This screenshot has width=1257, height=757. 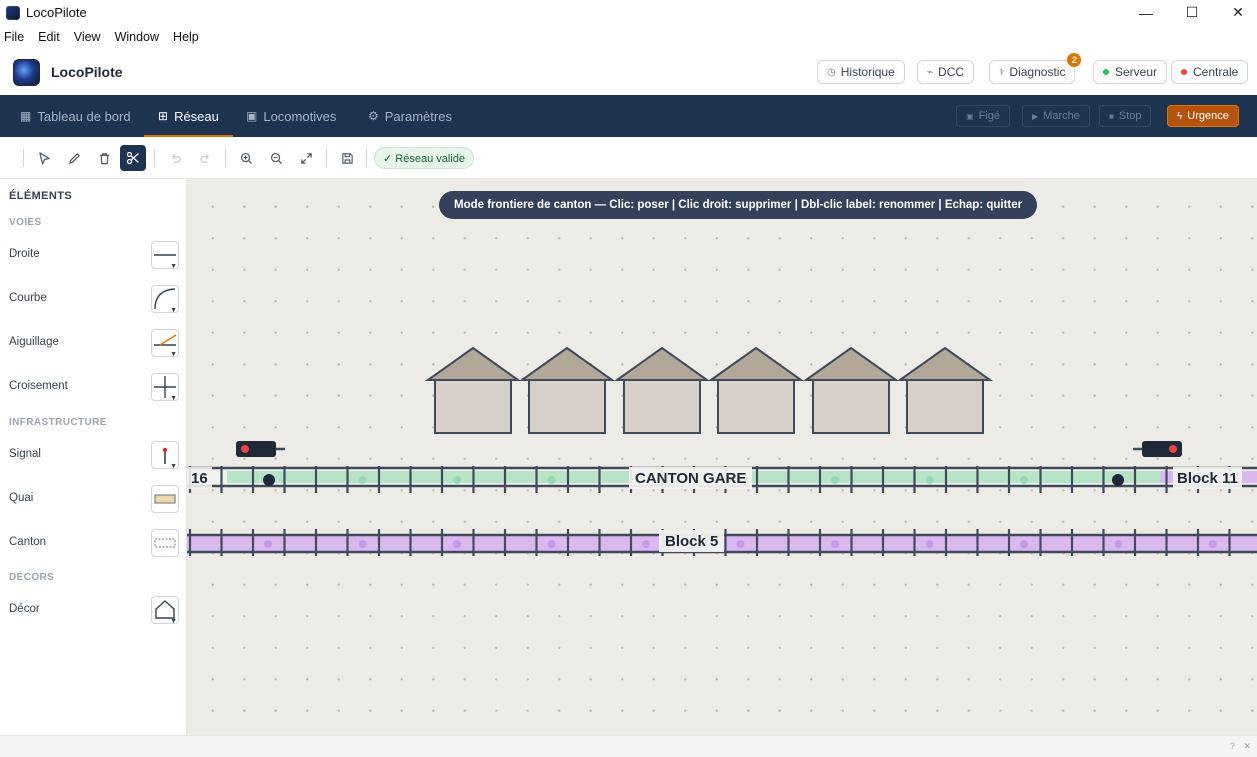 I want to click on settings-icon: ⚙, so click(x=373, y=116).